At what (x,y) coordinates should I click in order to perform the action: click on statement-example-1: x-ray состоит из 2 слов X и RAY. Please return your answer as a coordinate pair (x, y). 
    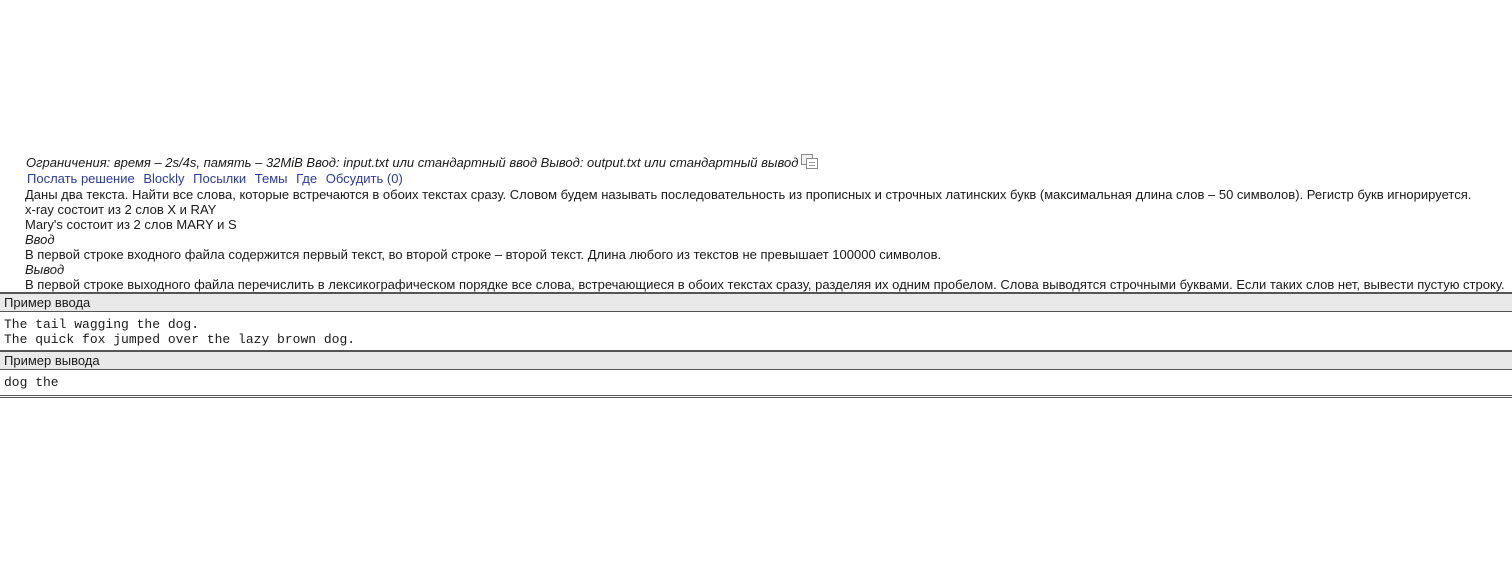
    Looking at the image, I should click on (121, 209).